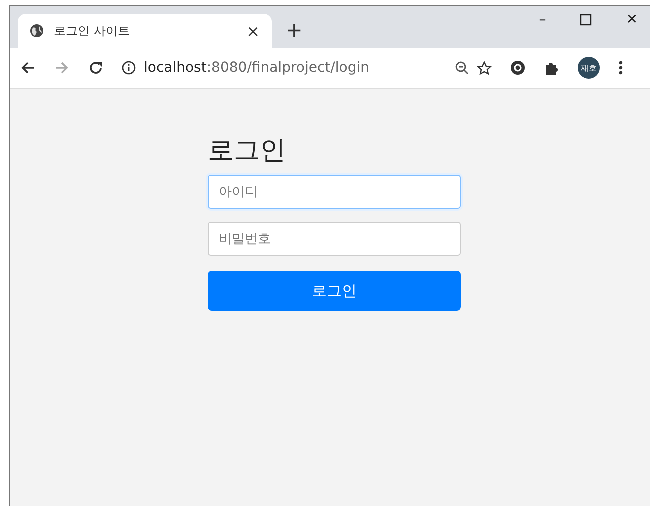  I want to click on globe-icon, so click(37, 31).